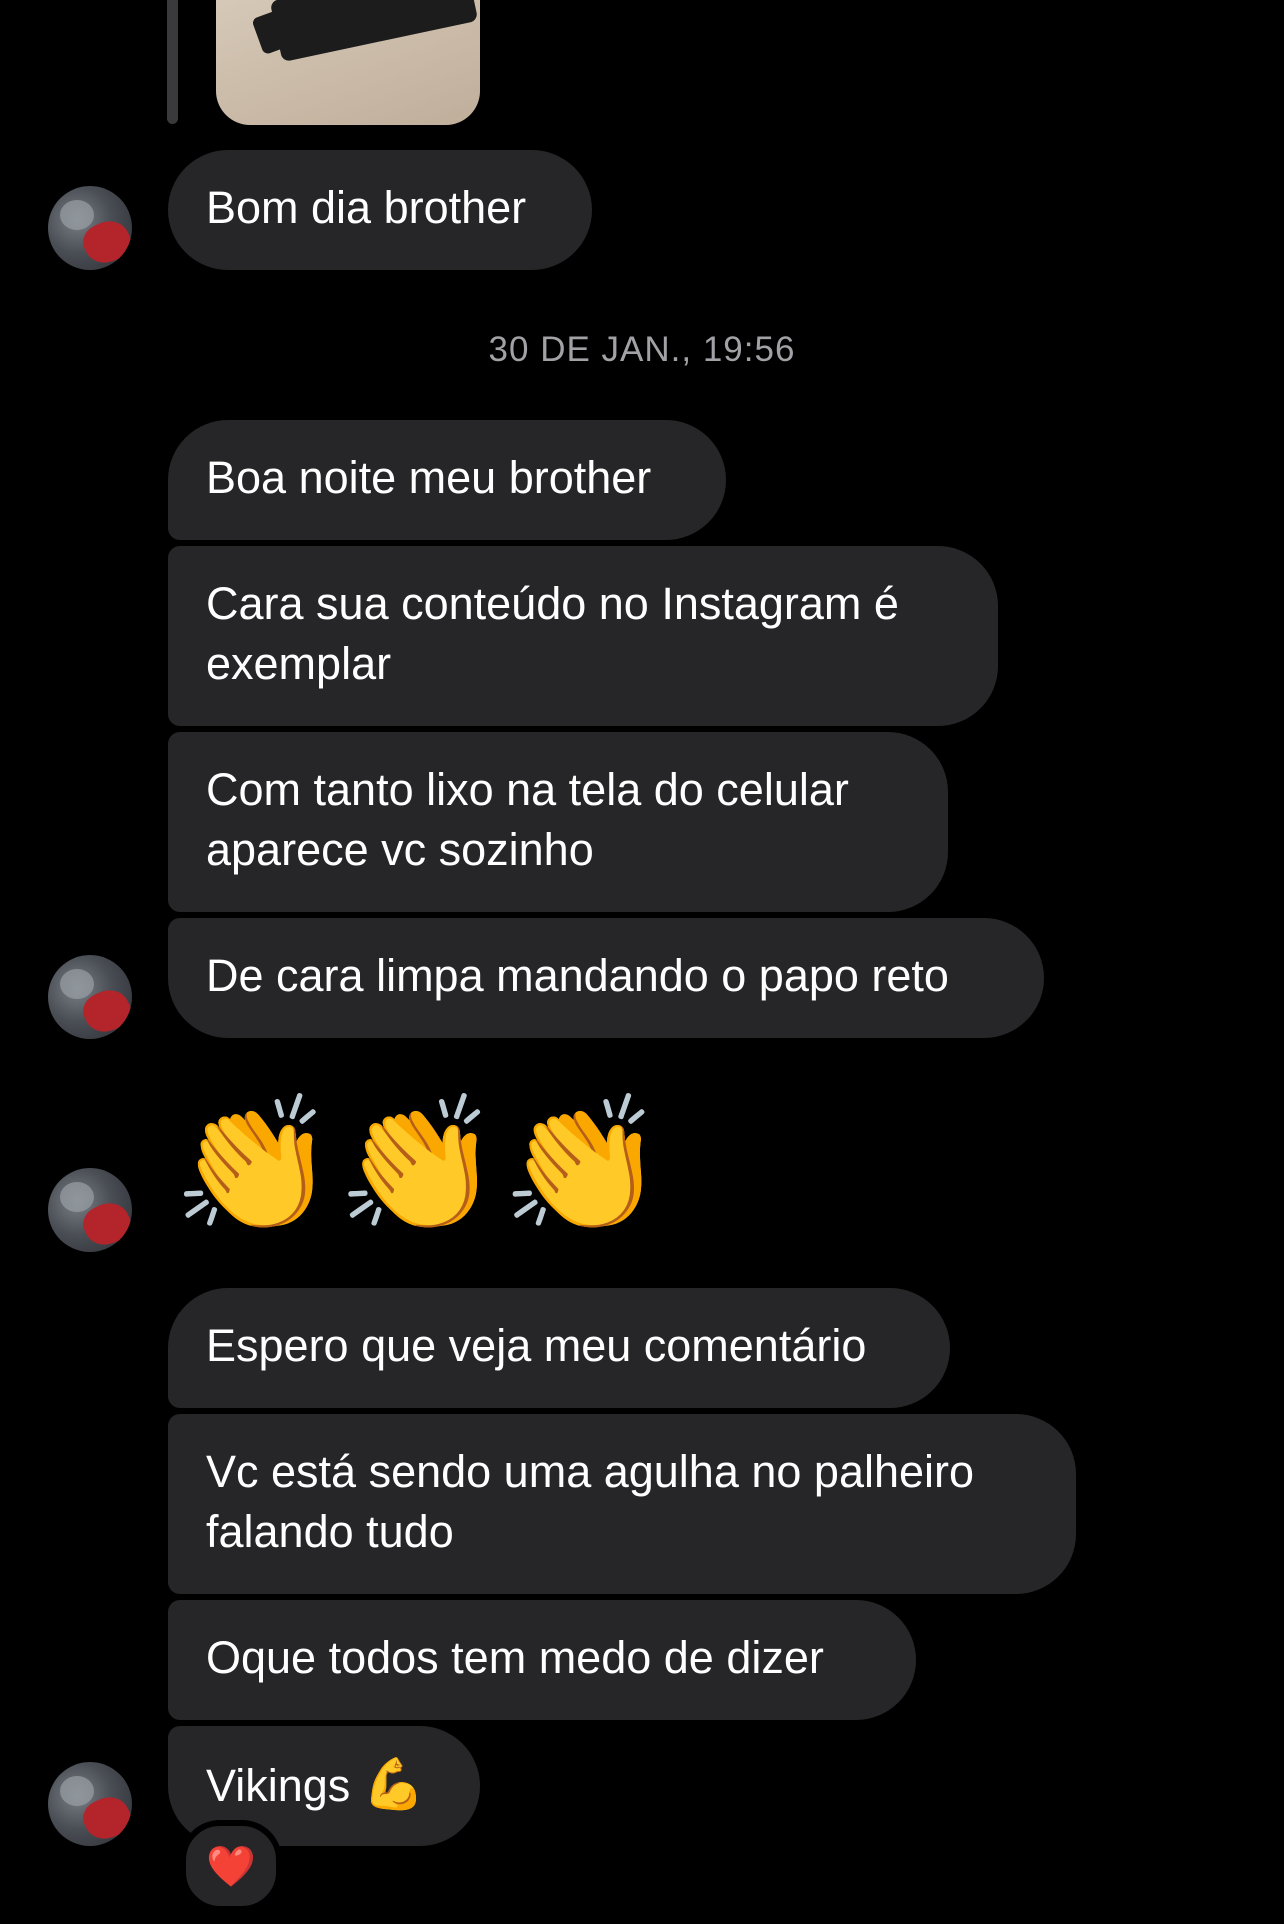  What do you see at coordinates (642, 349) in the screenshot?
I see `timestamp-divider: 30 DE JAN., 19:56` at bounding box center [642, 349].